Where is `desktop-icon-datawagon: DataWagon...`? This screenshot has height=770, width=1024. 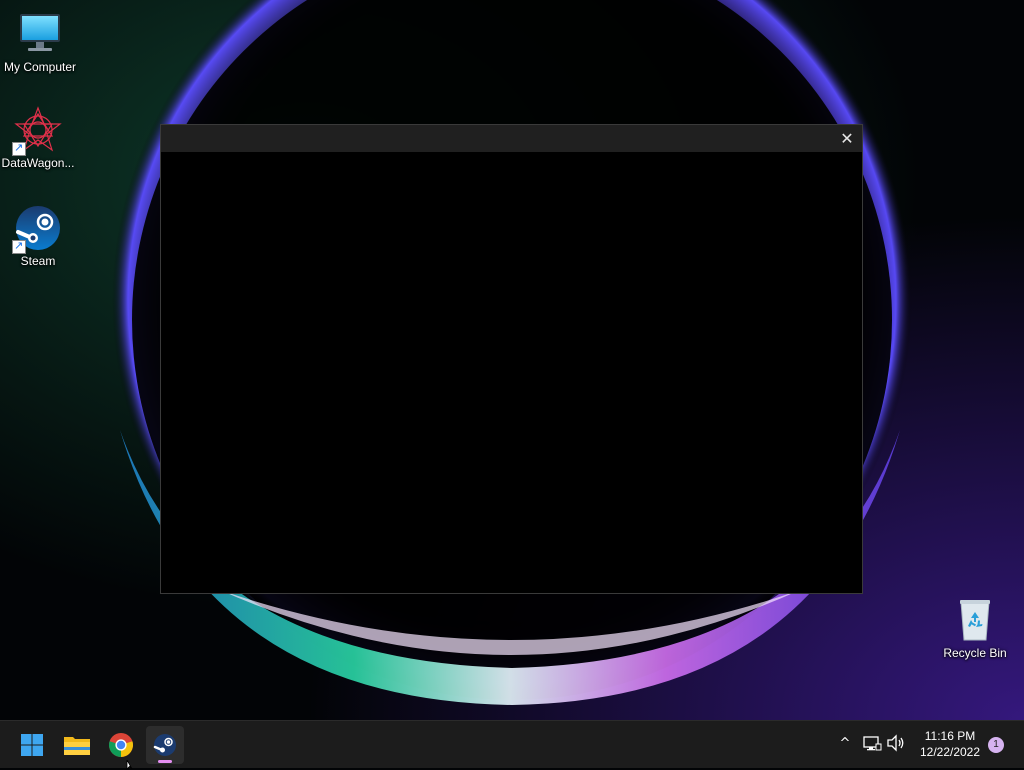 desktop-icon-datawagon: DataWagon... is located at coordinates (39, 138).